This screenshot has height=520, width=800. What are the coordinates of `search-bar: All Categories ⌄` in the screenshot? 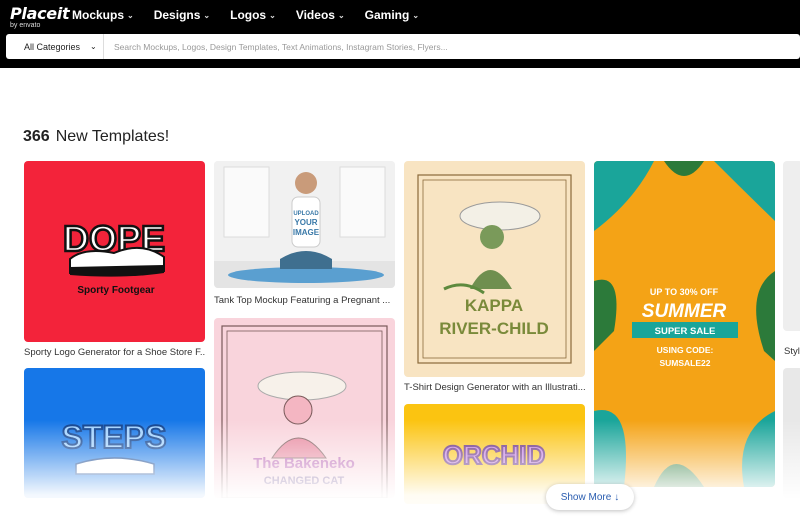 It's located at (403, 46).